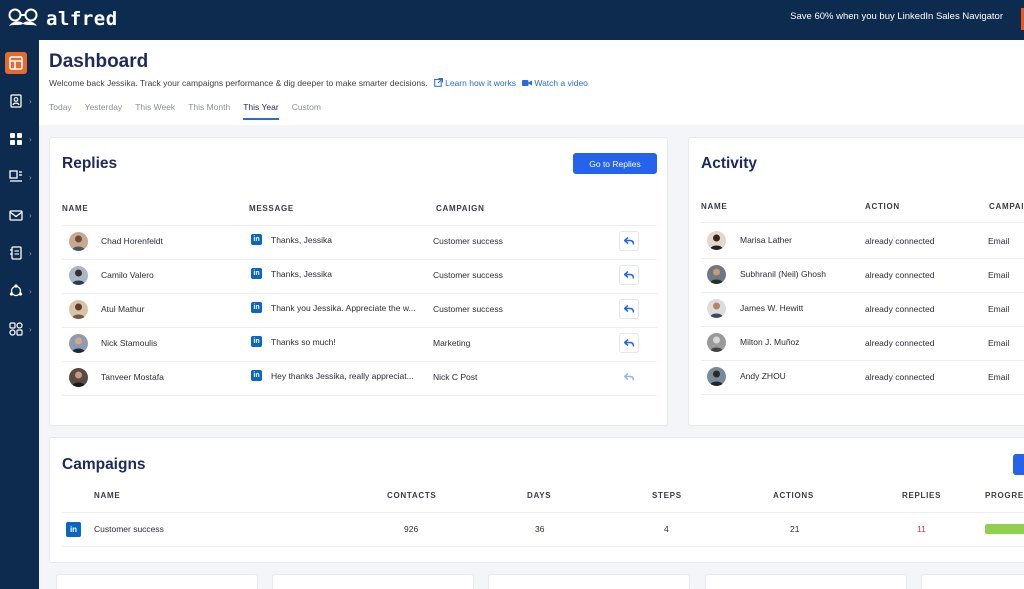 The width and height of the screenshot is (1024, 589). What do you see at coordinates (303, 342) in the screenshot?
I see `reply-message: Thanks so much!` at bounding box center [303, 342].